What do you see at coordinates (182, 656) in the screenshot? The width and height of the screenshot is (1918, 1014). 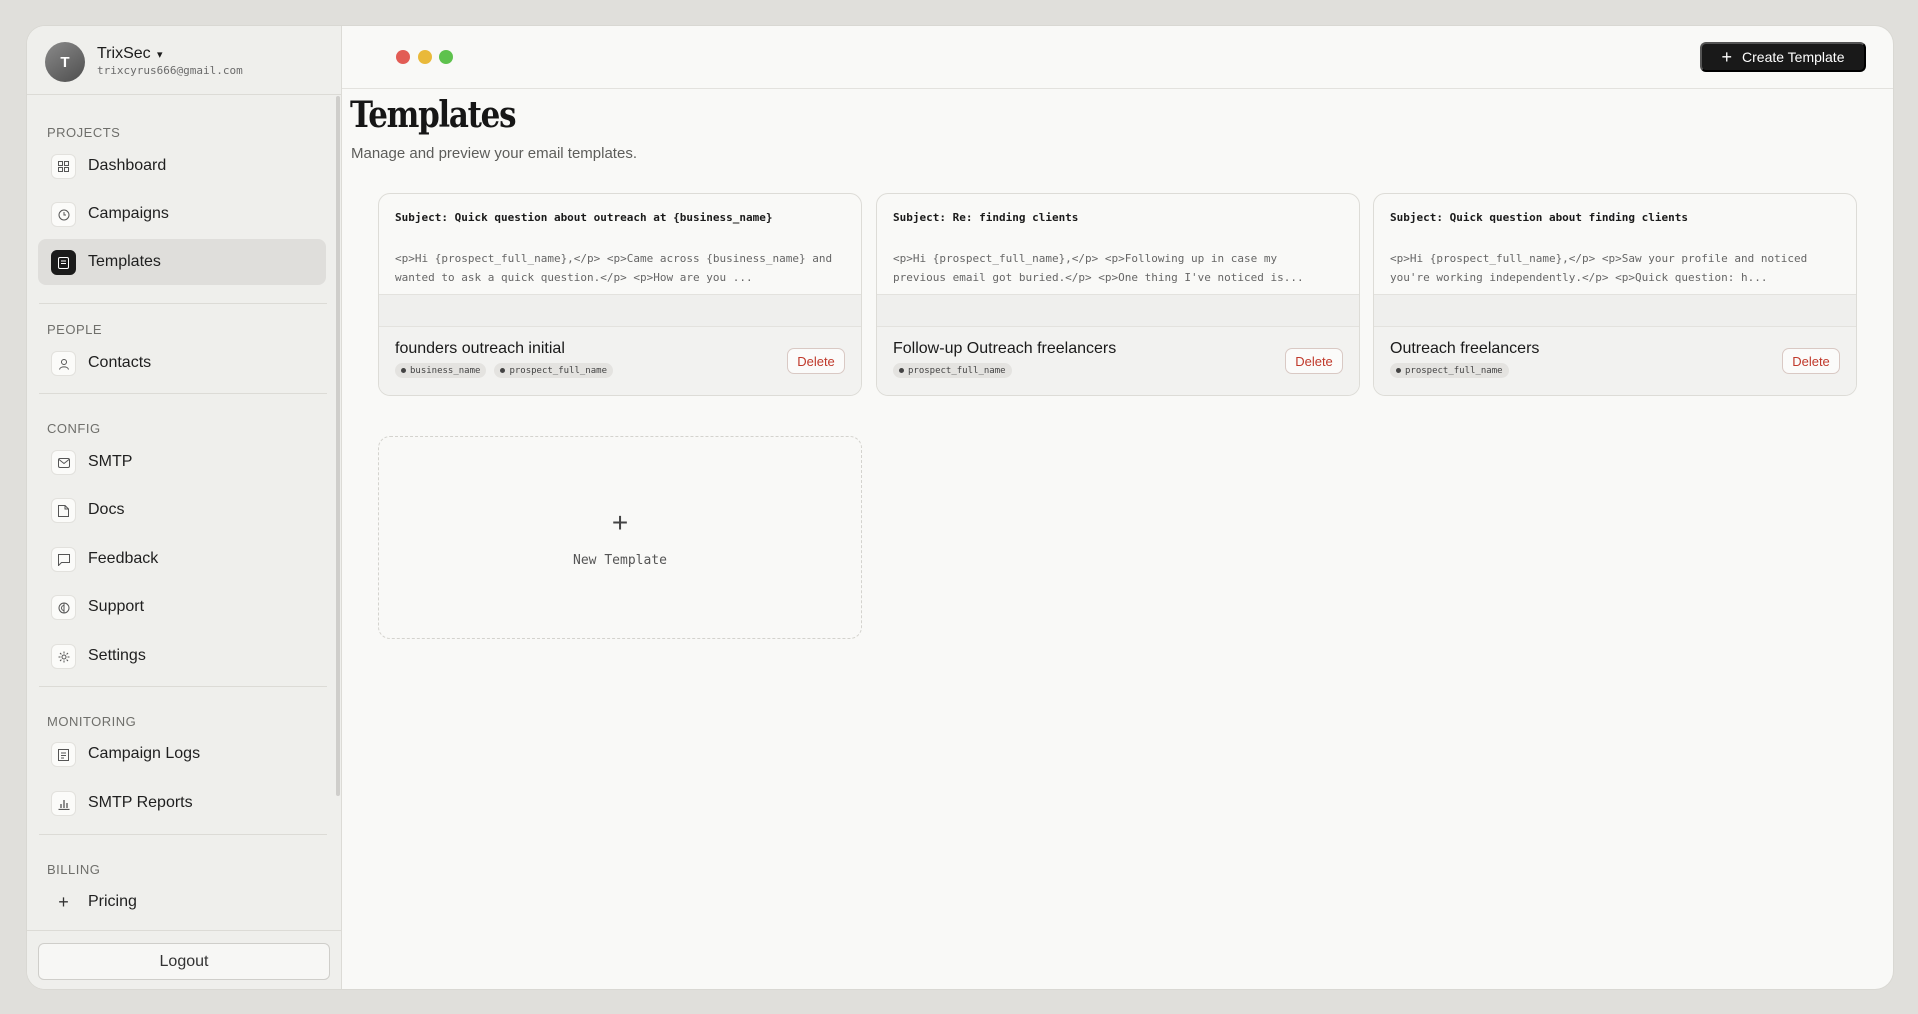 I see `sidebar-item-settings: Settings` at bounding box center [182, 656].